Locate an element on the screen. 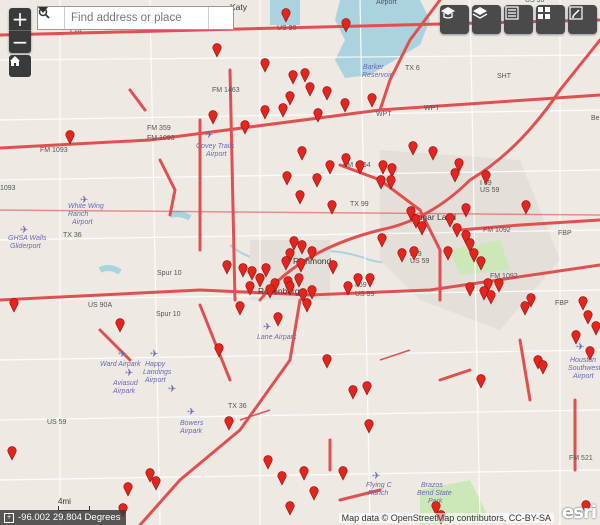  svg-text: FM 1463 is located at coordinates (226, 90).